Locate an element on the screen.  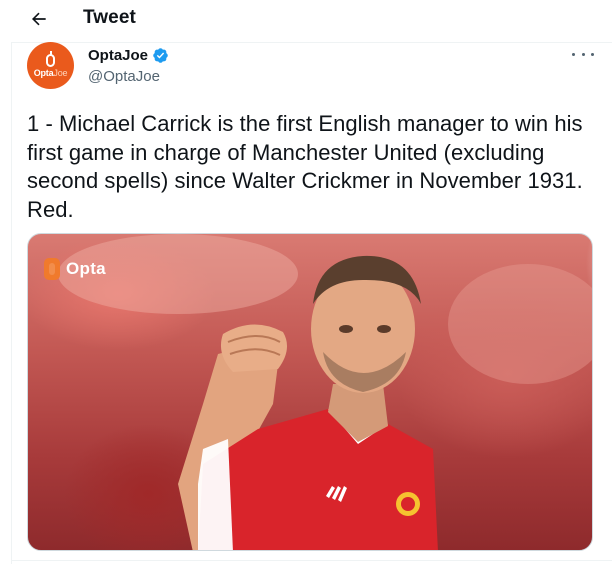
more-horizontal-icon is located at coordinates (573, 54).